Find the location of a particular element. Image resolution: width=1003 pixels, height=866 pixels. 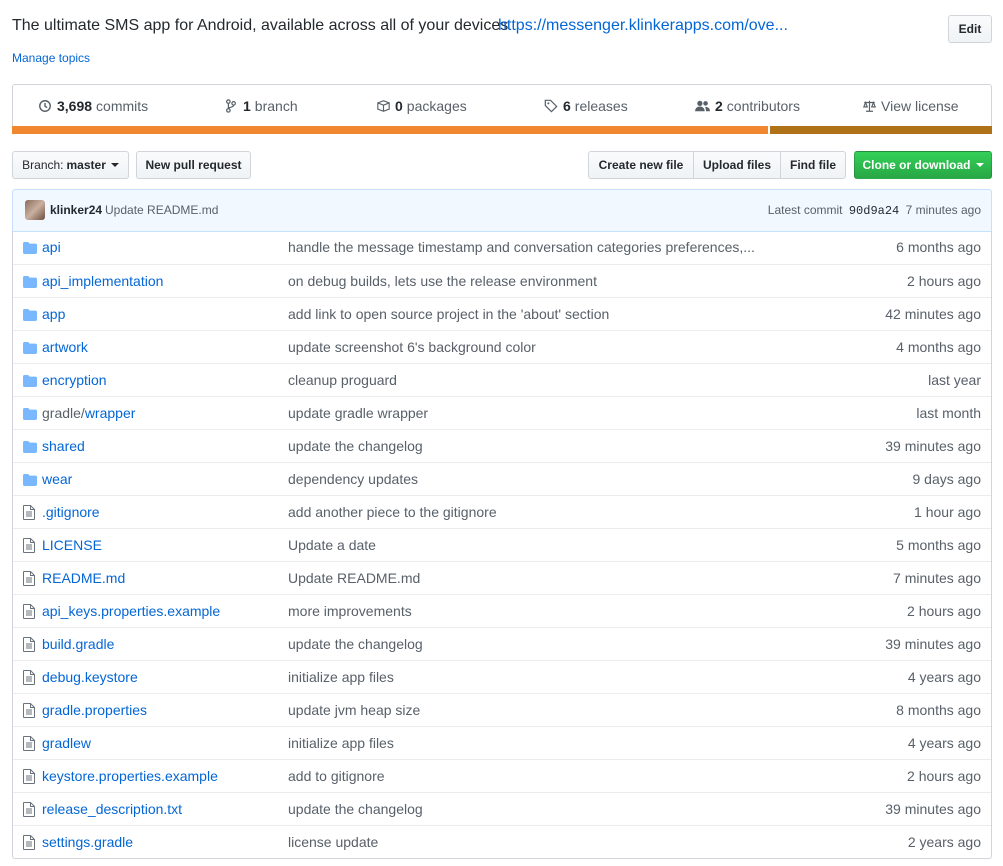

file-name: README.md is located at coordinates (83, 578).